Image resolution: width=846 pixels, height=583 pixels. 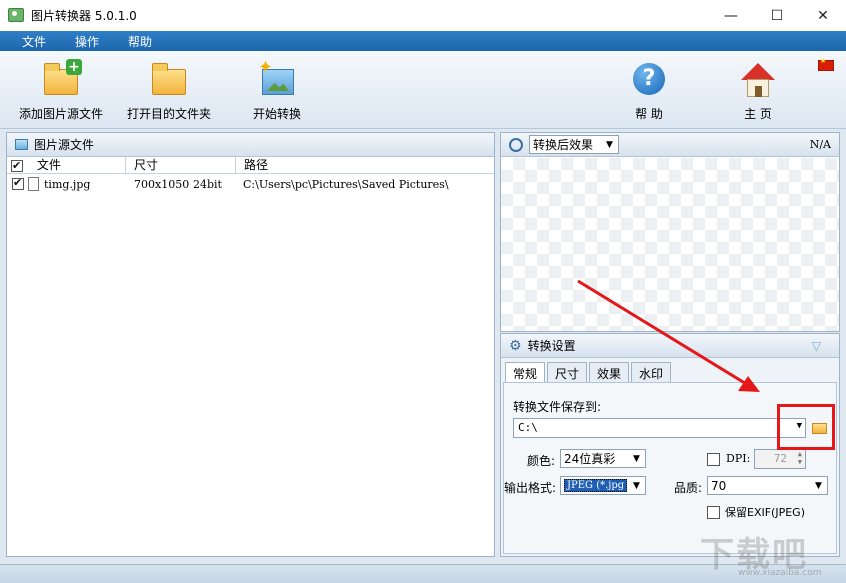 What do you see at coordinates (140, 41) in the screenshot?
I see `menu-help: 帮助` at bounding box center [140, 41].